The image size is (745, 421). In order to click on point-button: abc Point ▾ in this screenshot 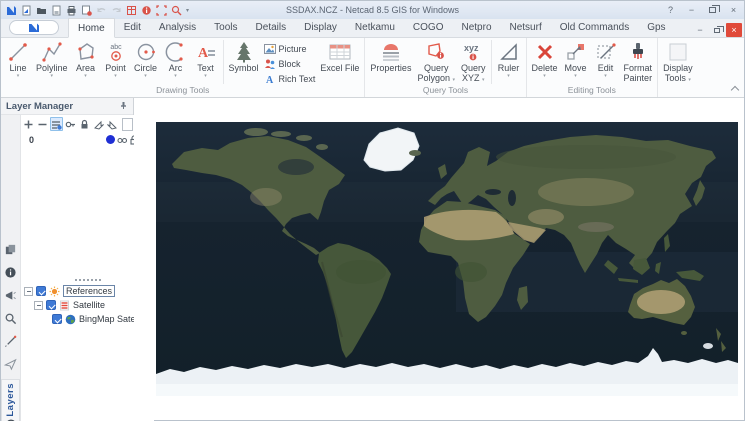, I will do `click(116, 59)`.